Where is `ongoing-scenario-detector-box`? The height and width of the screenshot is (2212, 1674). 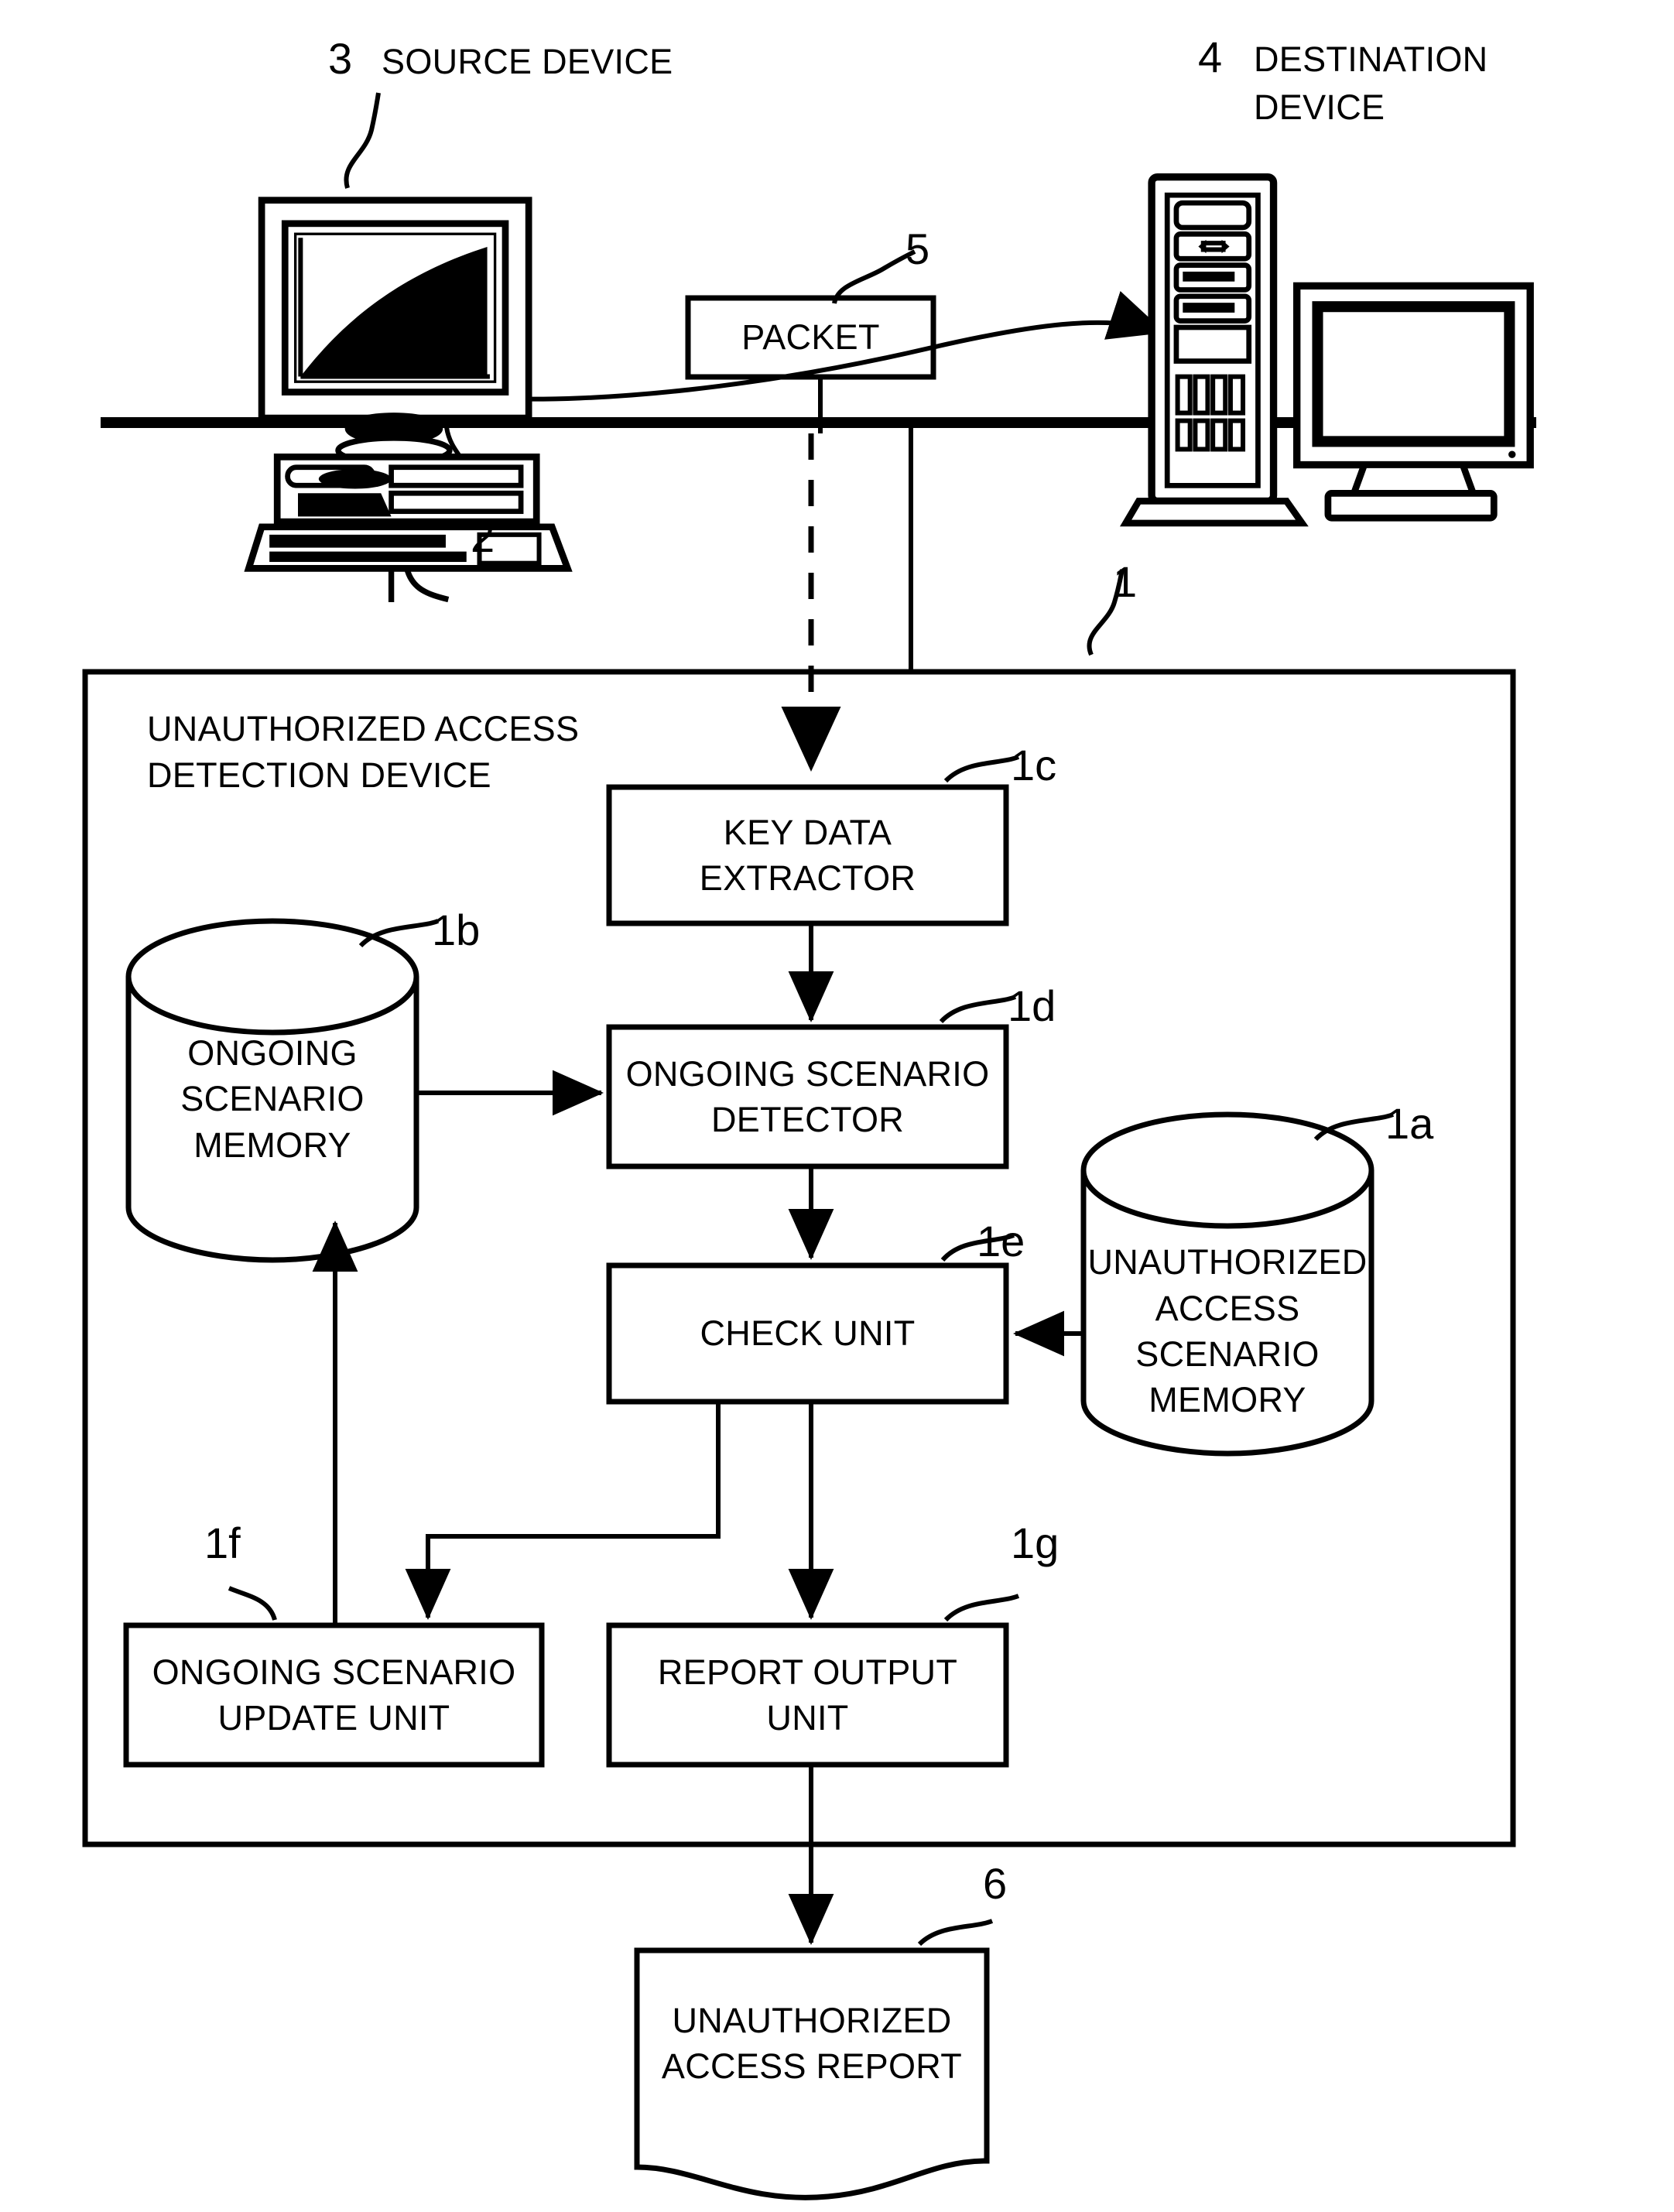 ongoing-scenario-detector-box is located at coordinates (807, 1096).